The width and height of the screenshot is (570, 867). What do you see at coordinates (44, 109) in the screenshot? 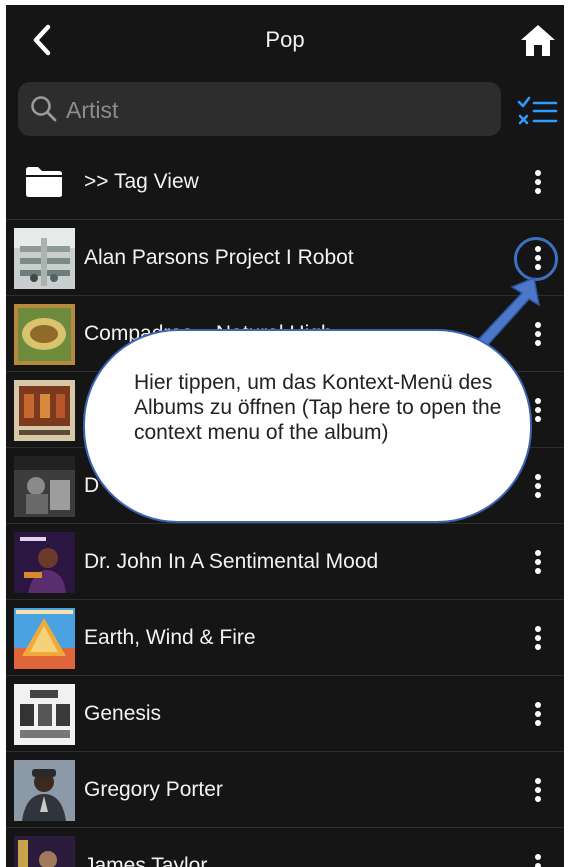
I see `search-icon` at bounding box center [44, 109].